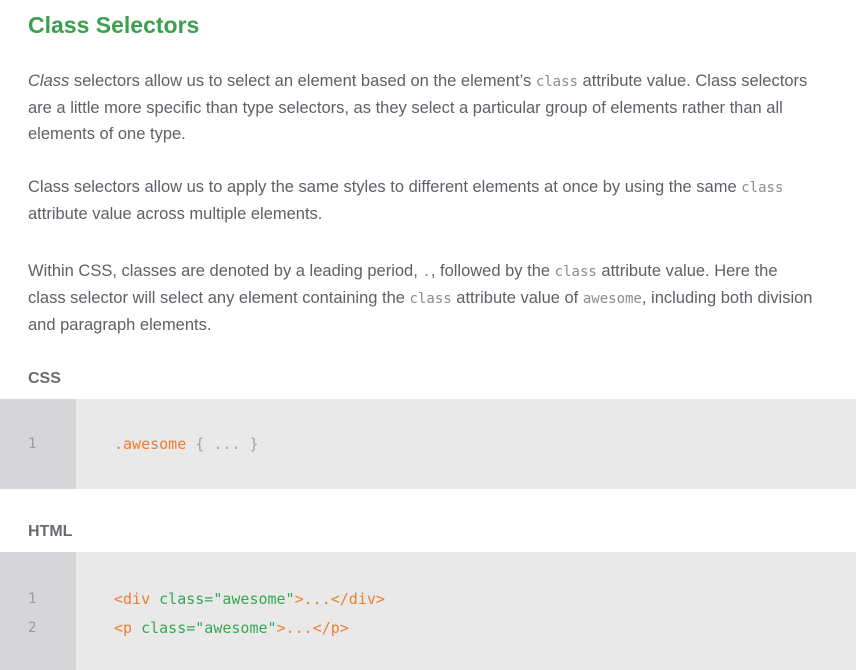 The width and height of the screenshot is (856, 670). What do you see at coordinates (517, 298) in the screenshot?
I see `text: attribute value of` at bounding box center [517, 298].